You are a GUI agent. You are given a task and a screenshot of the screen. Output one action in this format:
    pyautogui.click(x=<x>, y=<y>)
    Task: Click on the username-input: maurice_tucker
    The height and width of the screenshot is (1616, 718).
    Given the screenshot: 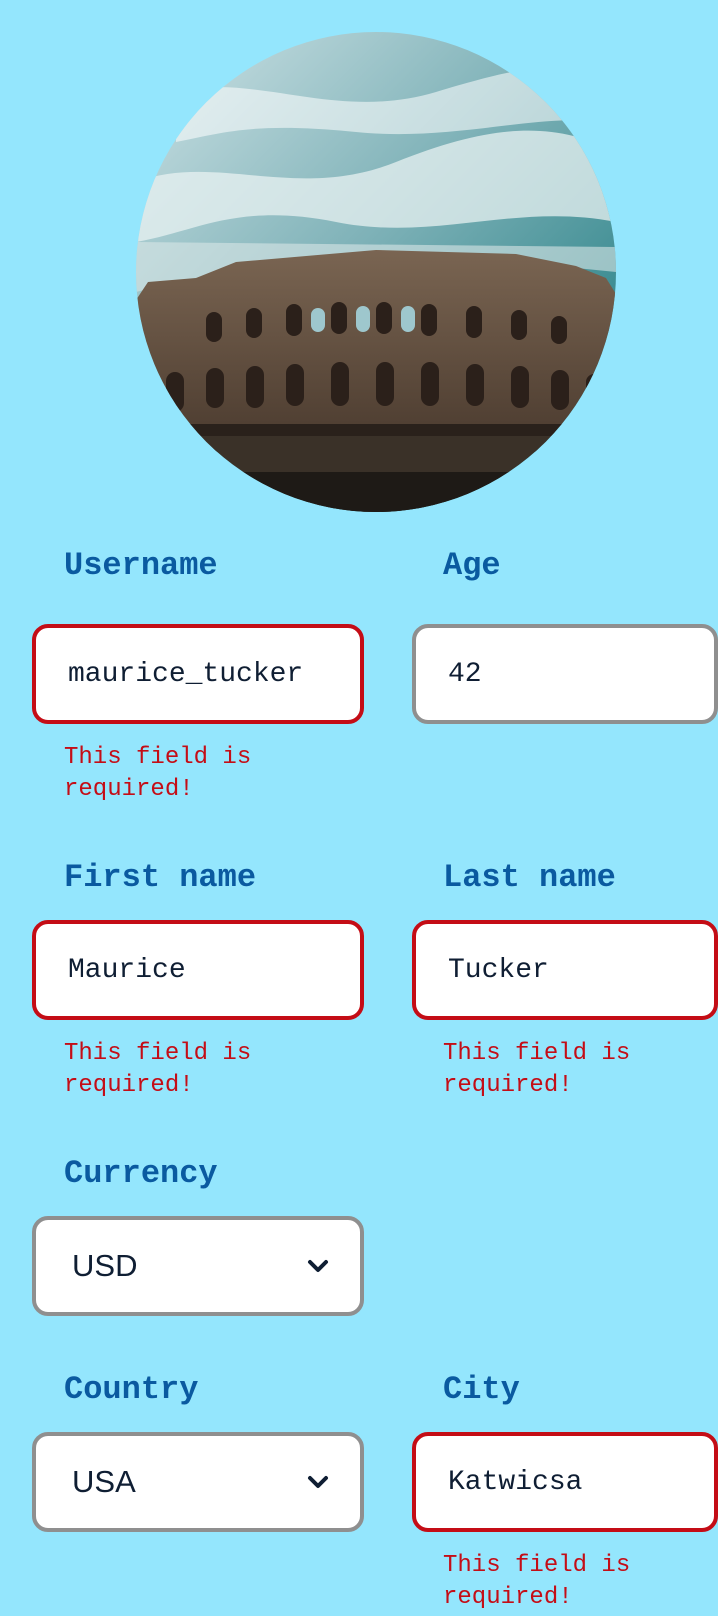 What is the action you would take?
    pyautogui.click(x=198, y=674)
    